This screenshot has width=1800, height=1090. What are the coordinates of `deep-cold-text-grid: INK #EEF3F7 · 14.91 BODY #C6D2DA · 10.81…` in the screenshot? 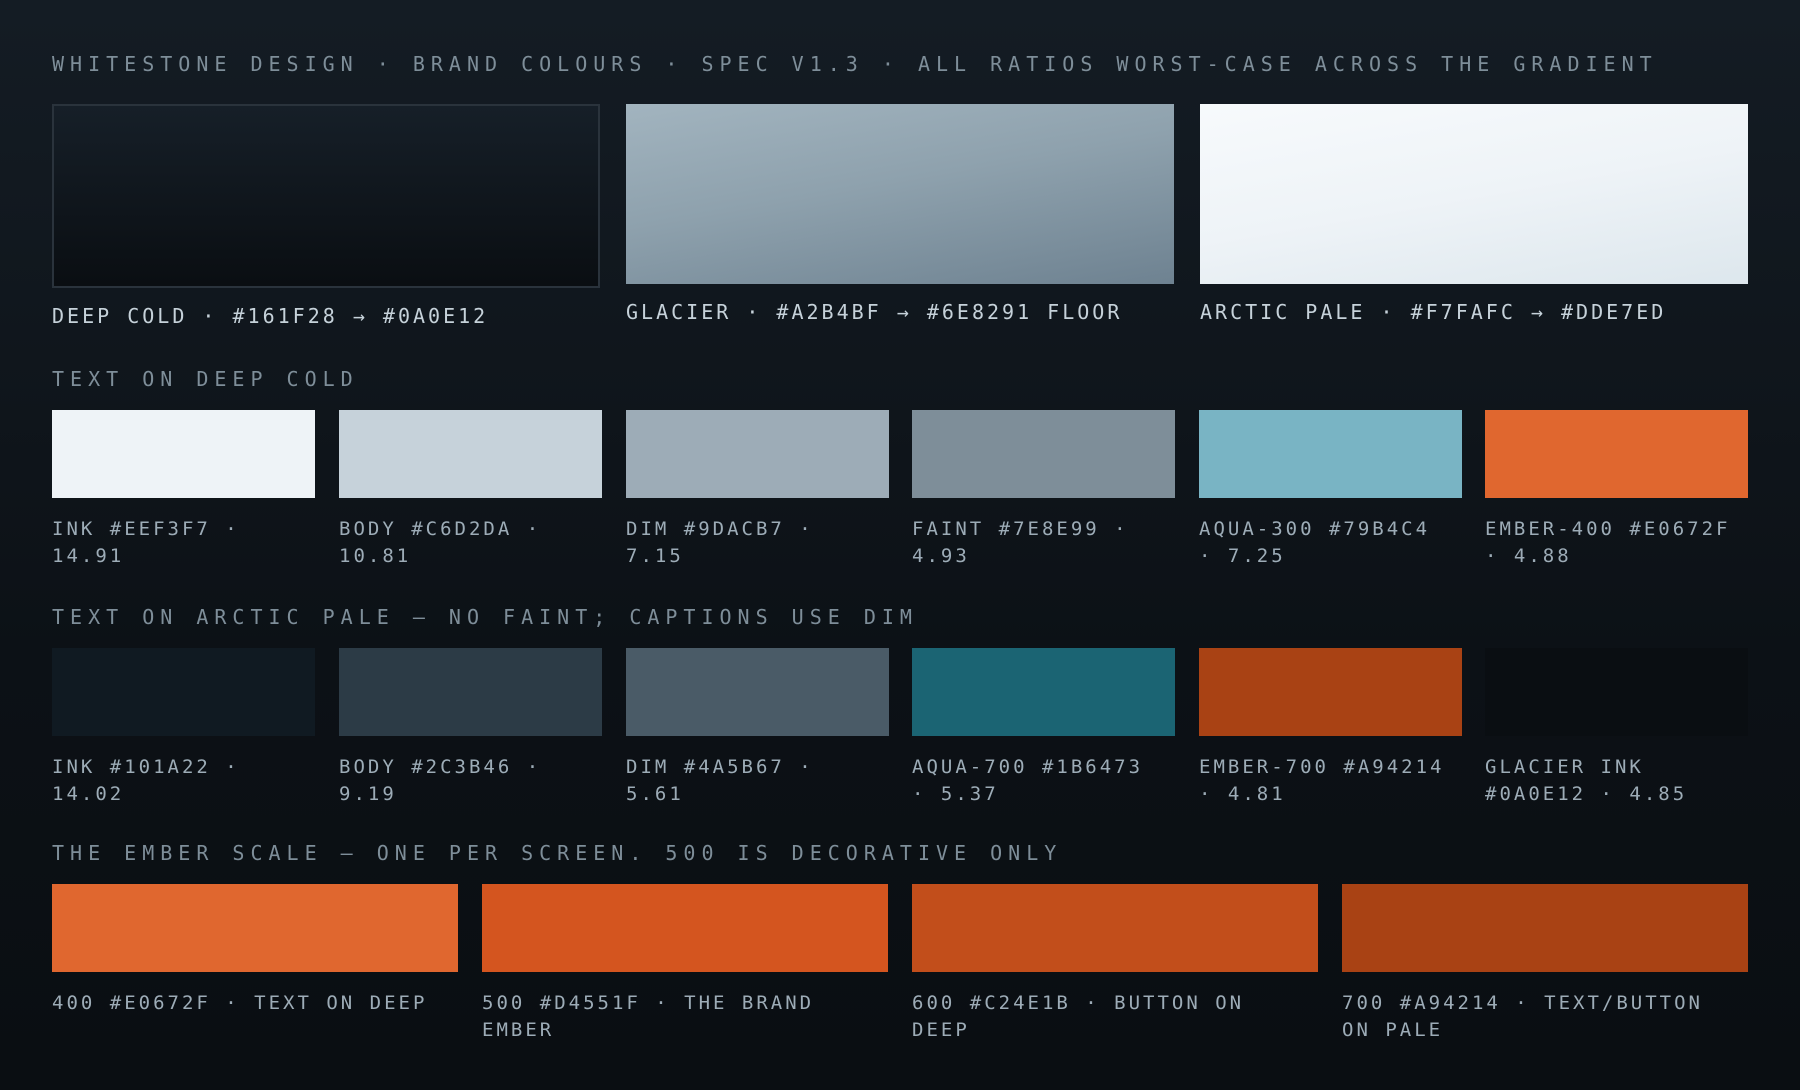 It's located at (900, 488).